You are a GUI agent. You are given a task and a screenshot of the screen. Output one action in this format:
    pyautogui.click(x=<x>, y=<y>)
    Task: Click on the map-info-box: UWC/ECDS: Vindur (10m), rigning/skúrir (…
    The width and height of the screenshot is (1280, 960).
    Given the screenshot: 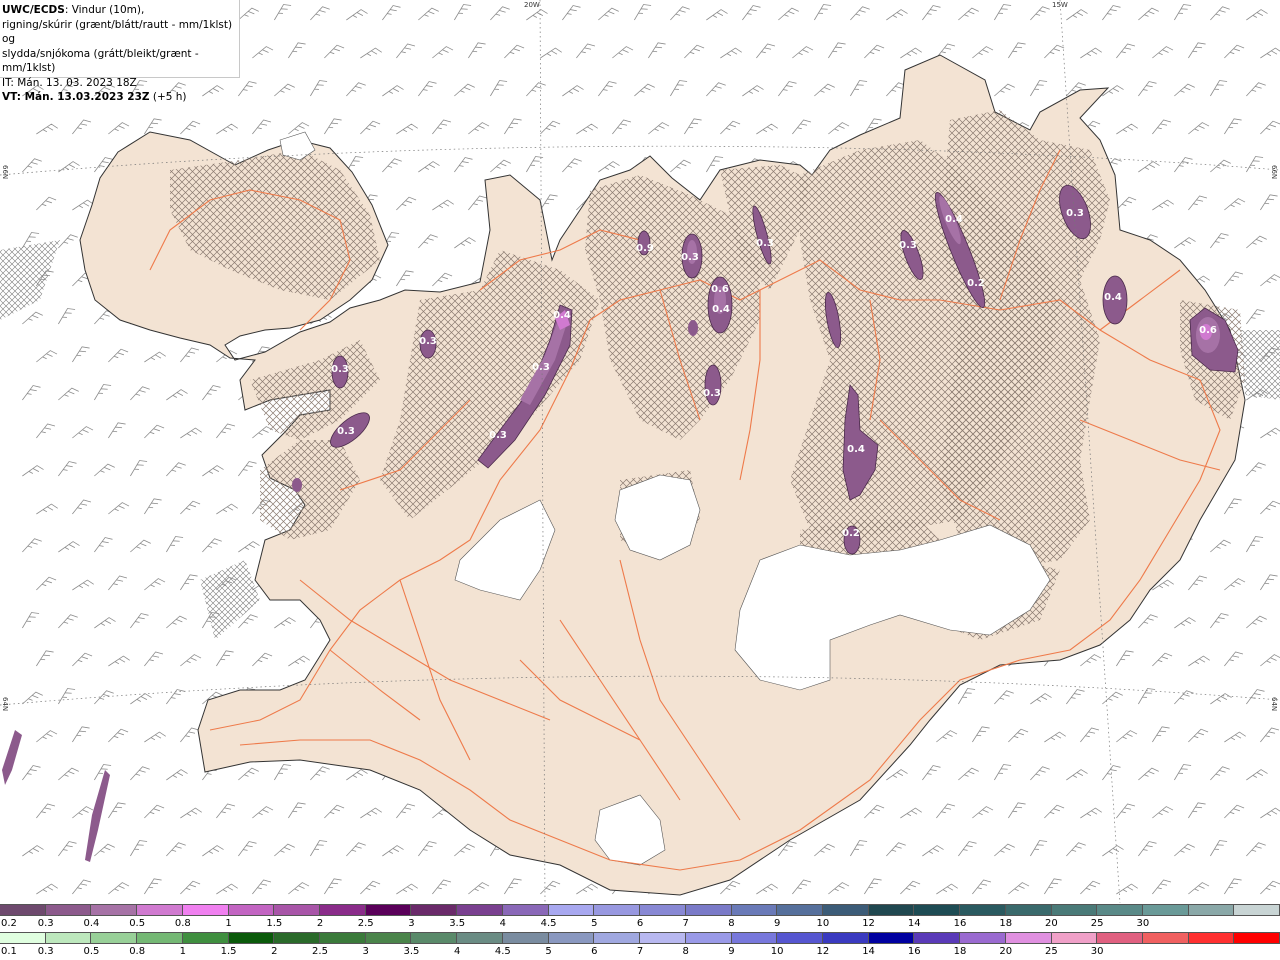 What is the action you would take?
    pyautogui.click(x=120, y=51)
    